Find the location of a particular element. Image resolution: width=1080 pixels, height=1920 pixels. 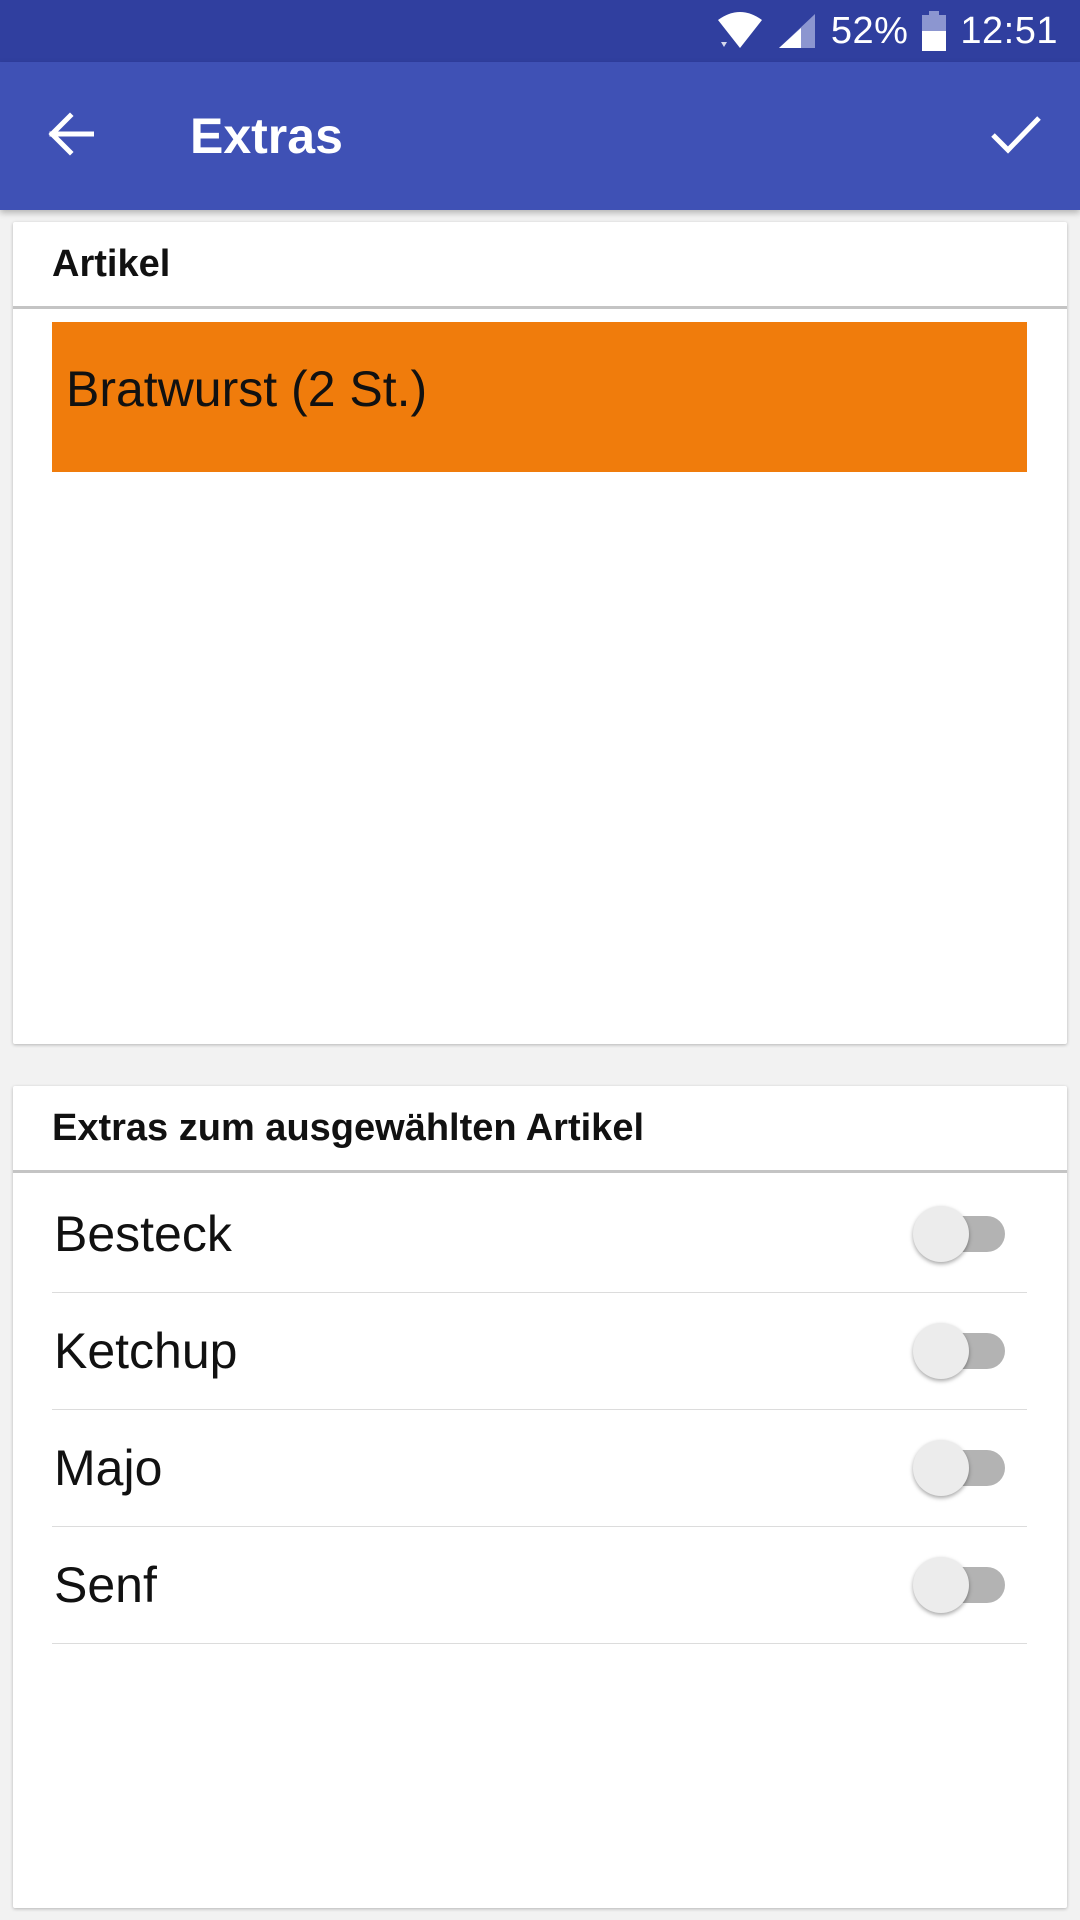

extras-card-header: Extras zum ausgewählten Artikel is located at coordinates (540, 1129).